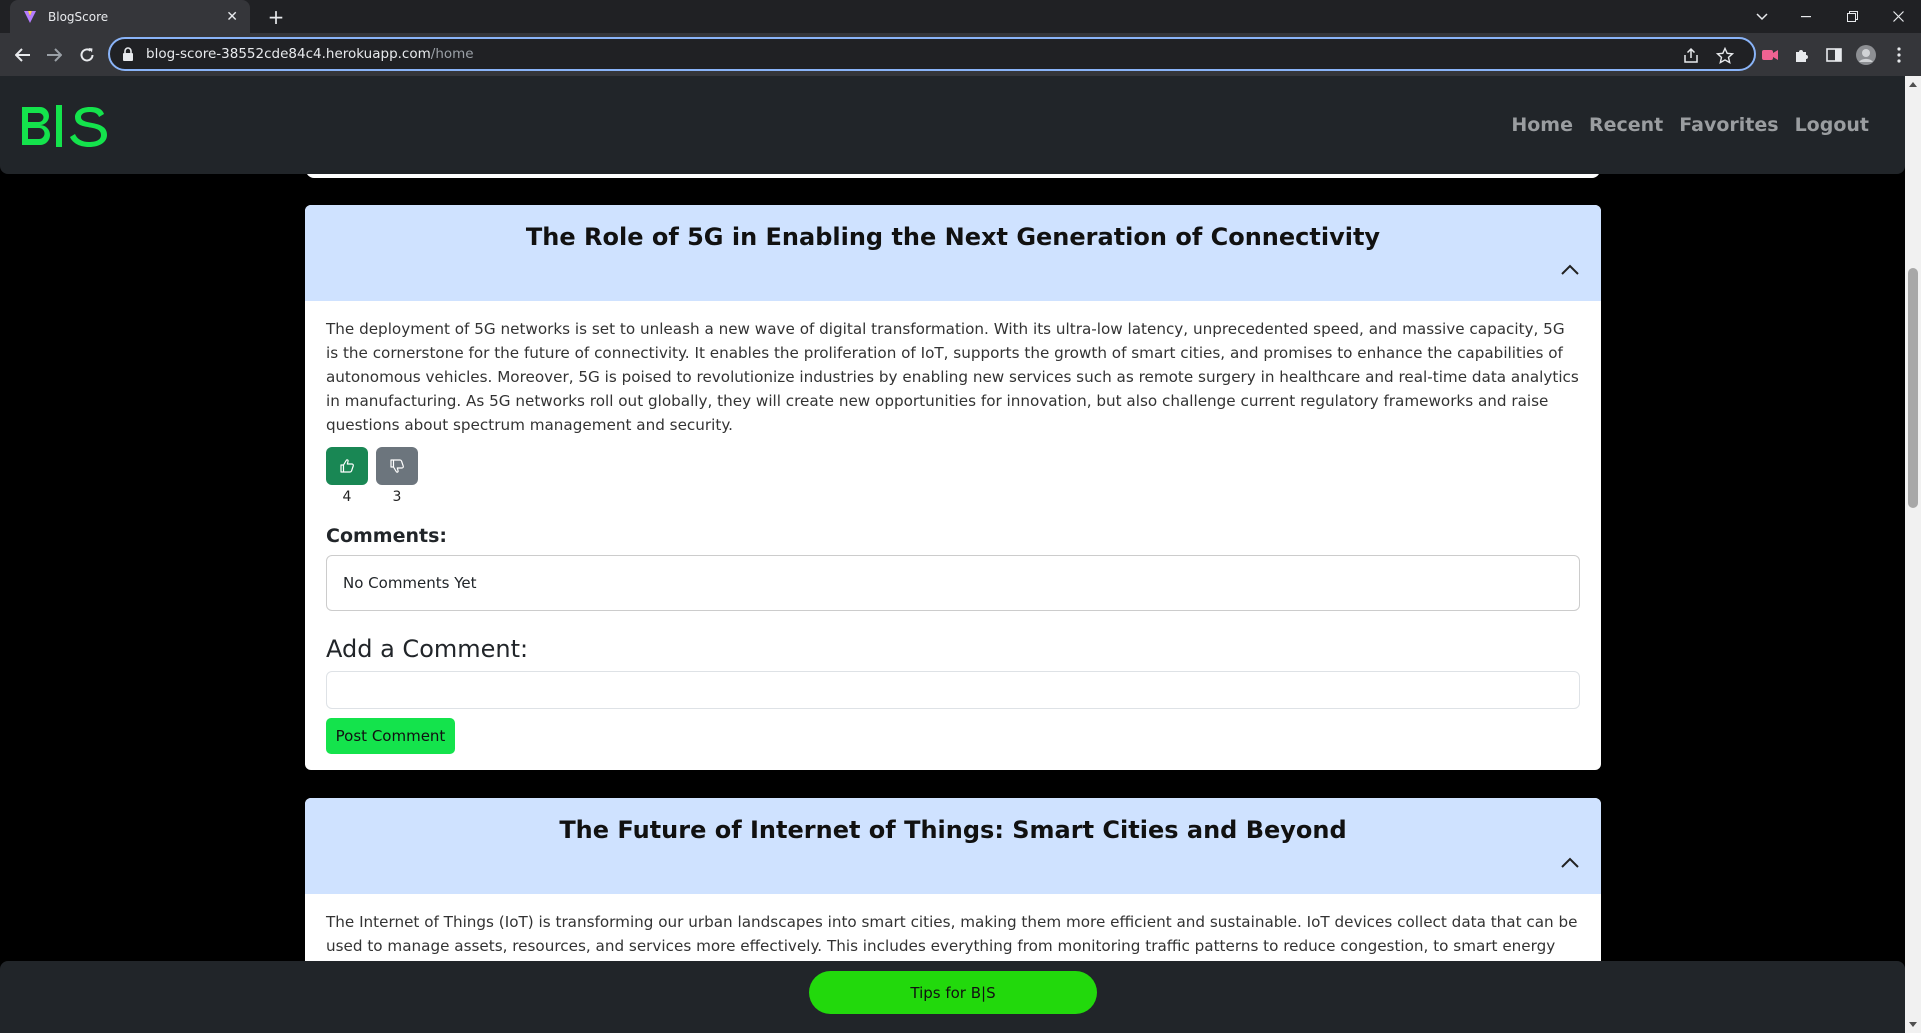 The height and width of the screenshot is (1033, 1921). What do you see at coordinates (23, 55) in the screenshot?
I see `back-arrow-icon` at bounding box center [23, 55].